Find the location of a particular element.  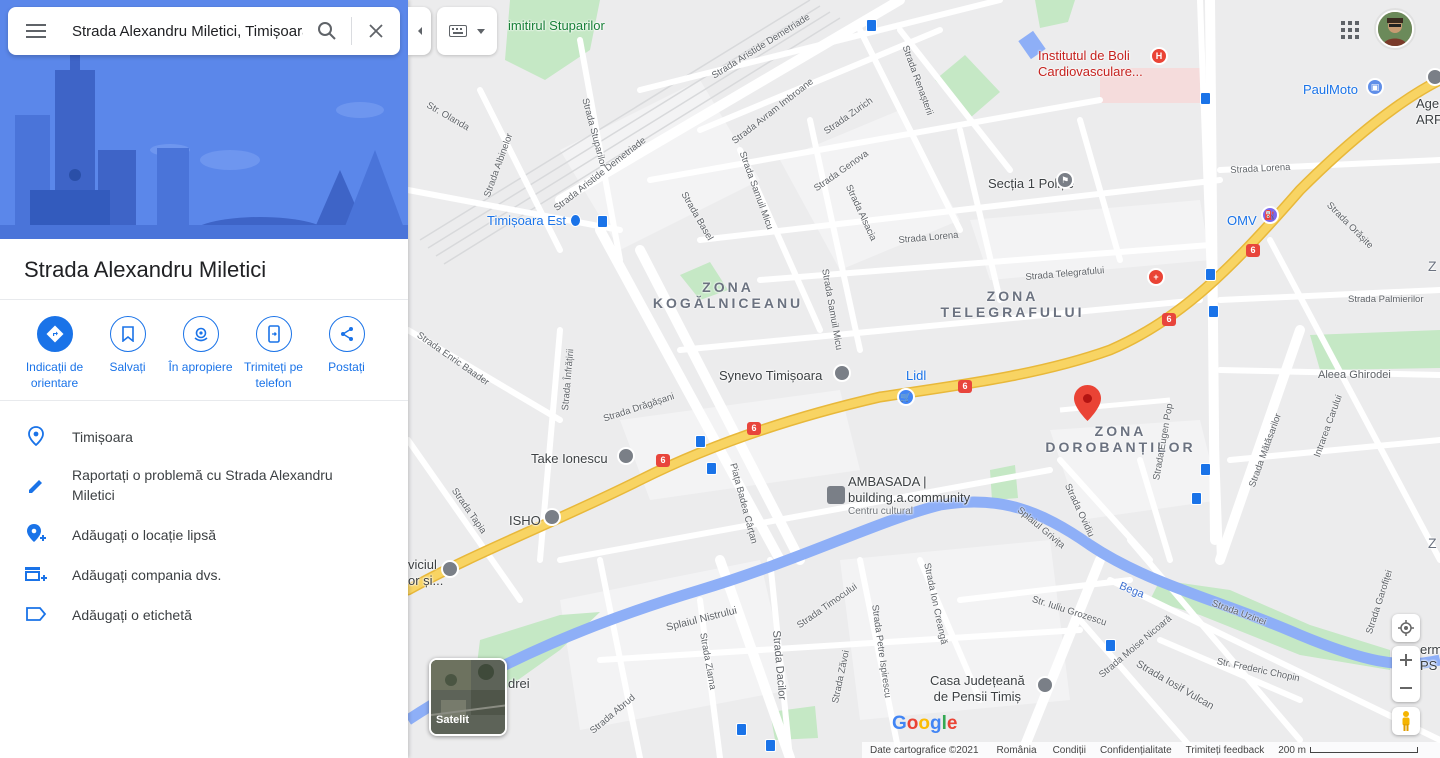

share-label: Postați is located at coordinates (346, 367).